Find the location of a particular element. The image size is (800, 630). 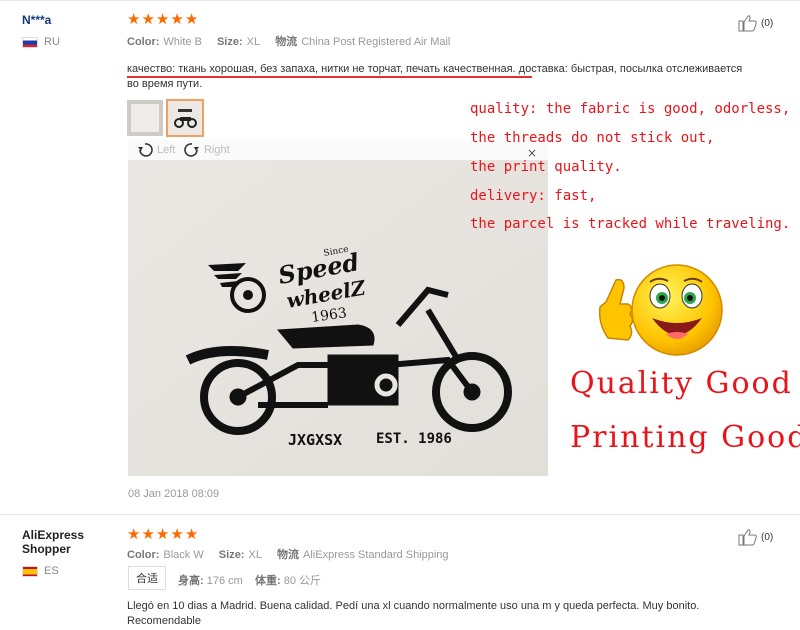

shipping-value: AliExpress Standard Shipping is located at coordinates (376, 555).